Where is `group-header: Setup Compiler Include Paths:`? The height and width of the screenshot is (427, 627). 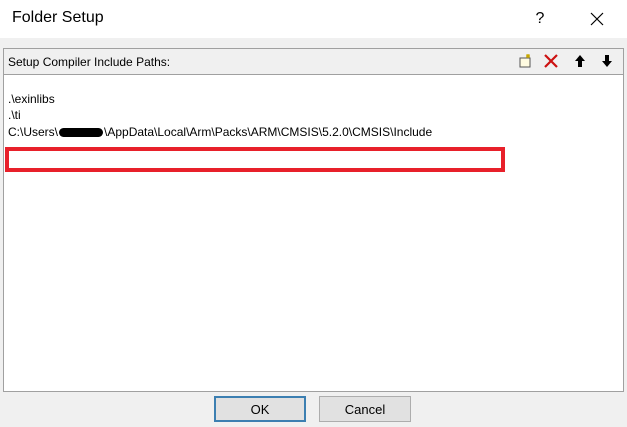 group-header: Setup Compiler Include Paths: is located at coordinates (313, 62).